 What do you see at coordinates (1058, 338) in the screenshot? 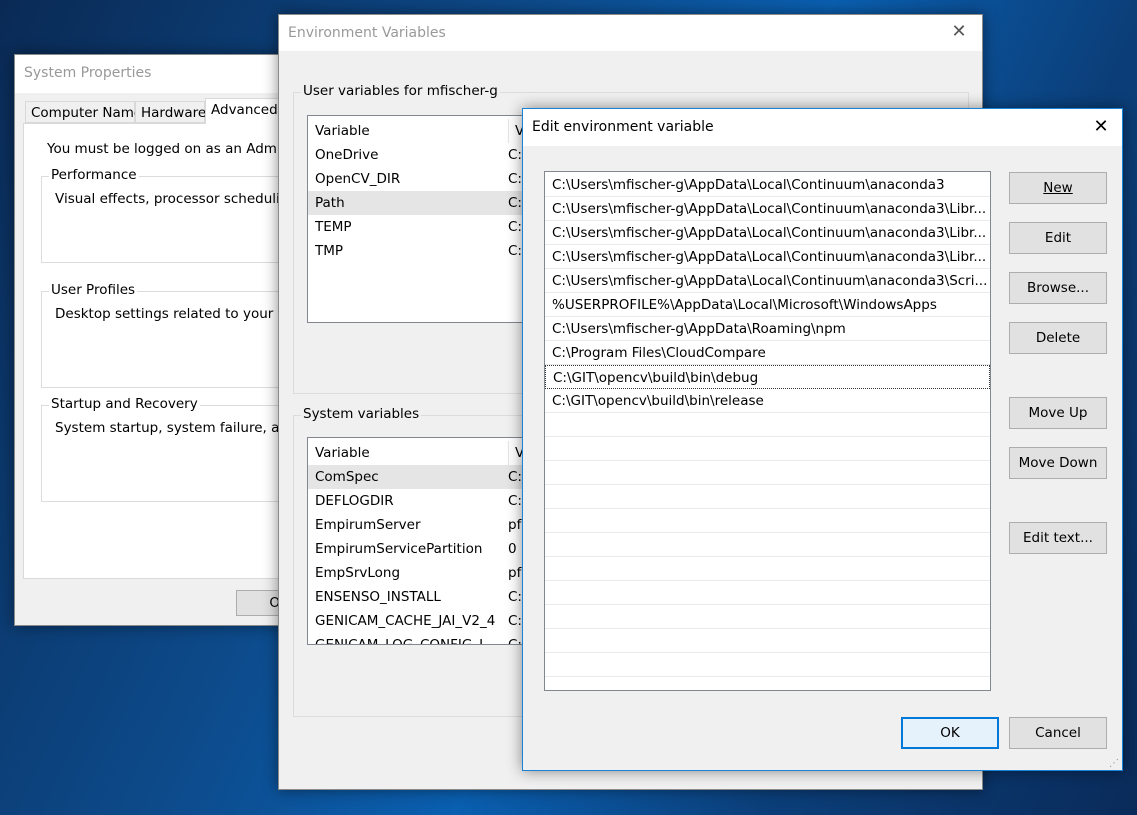
I see `delete-button: Delete` at bounding box center [1058, 338].